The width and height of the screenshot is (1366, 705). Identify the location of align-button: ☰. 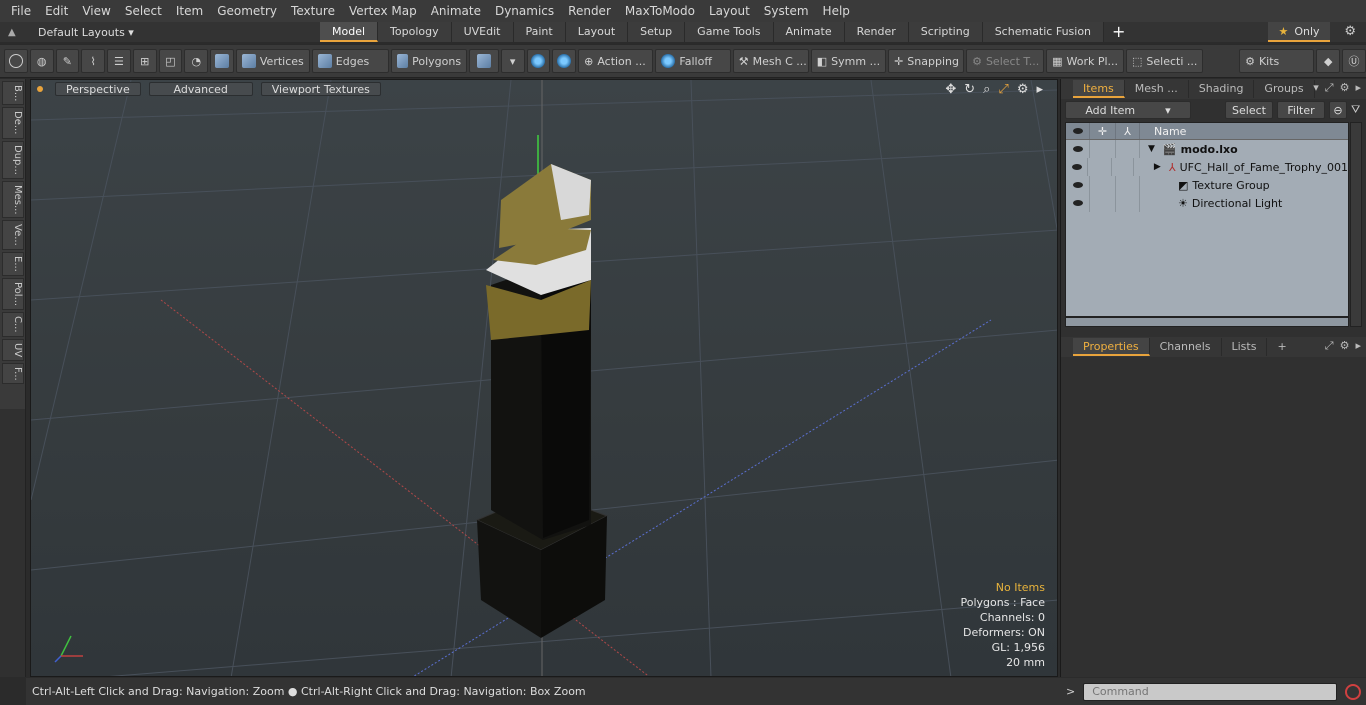
(119, 61).